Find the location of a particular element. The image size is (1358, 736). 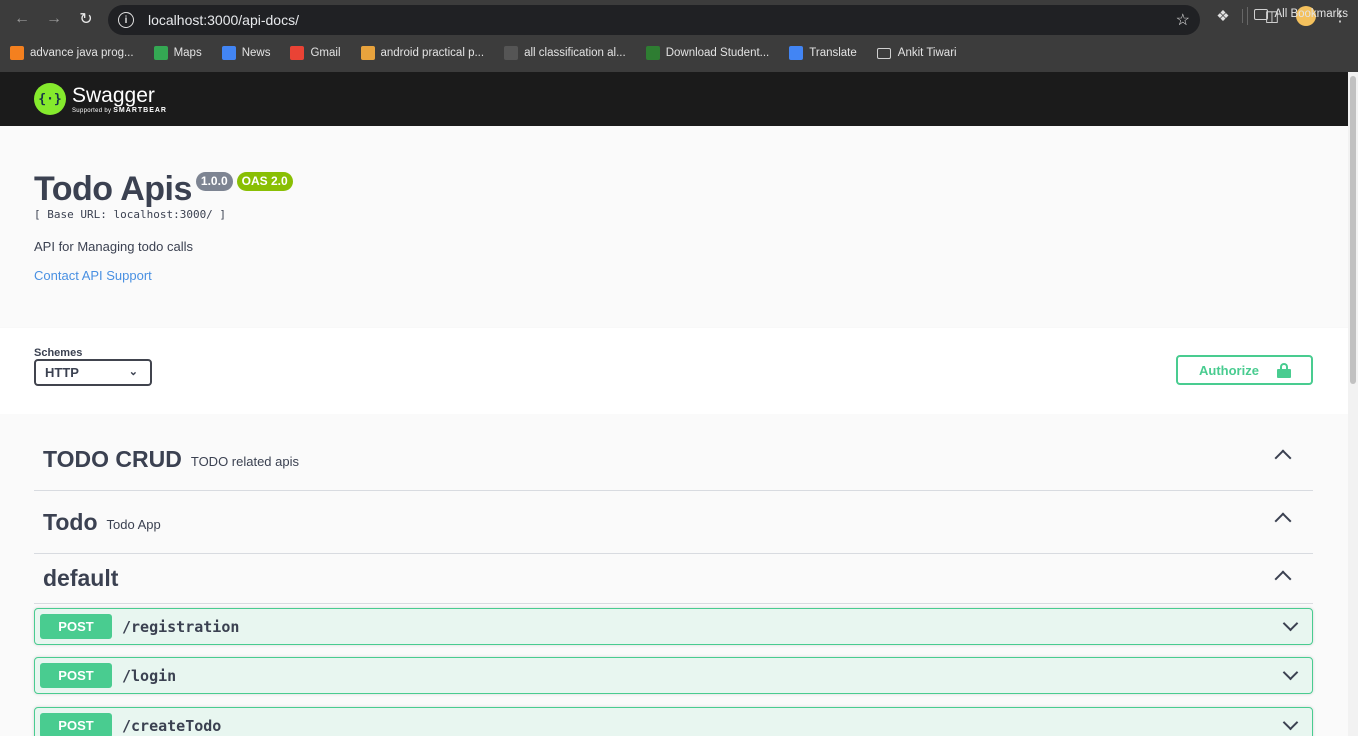

tag-name: Todo is located at coordinates (70, 521).